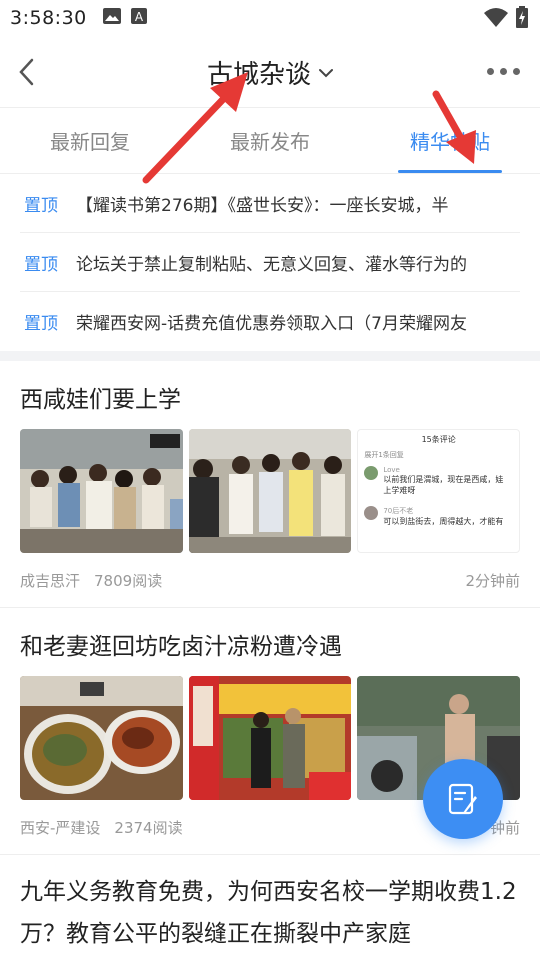 The height and width of the screenshot is (960, 540). I want to click on tab-bar: 最新回复 最新发布 精华帖贴, so click(270, 141).